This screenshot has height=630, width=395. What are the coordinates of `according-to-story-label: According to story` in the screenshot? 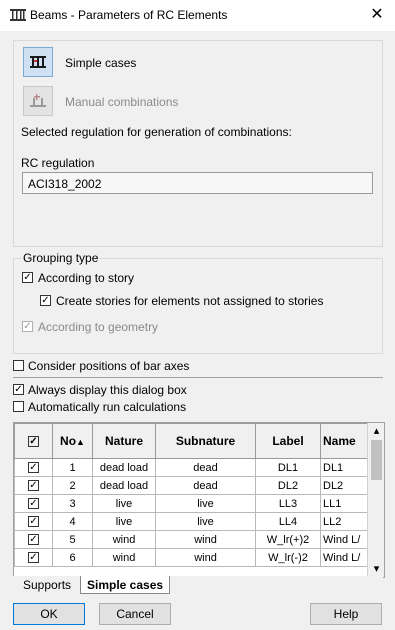 It's located at (86, 278).